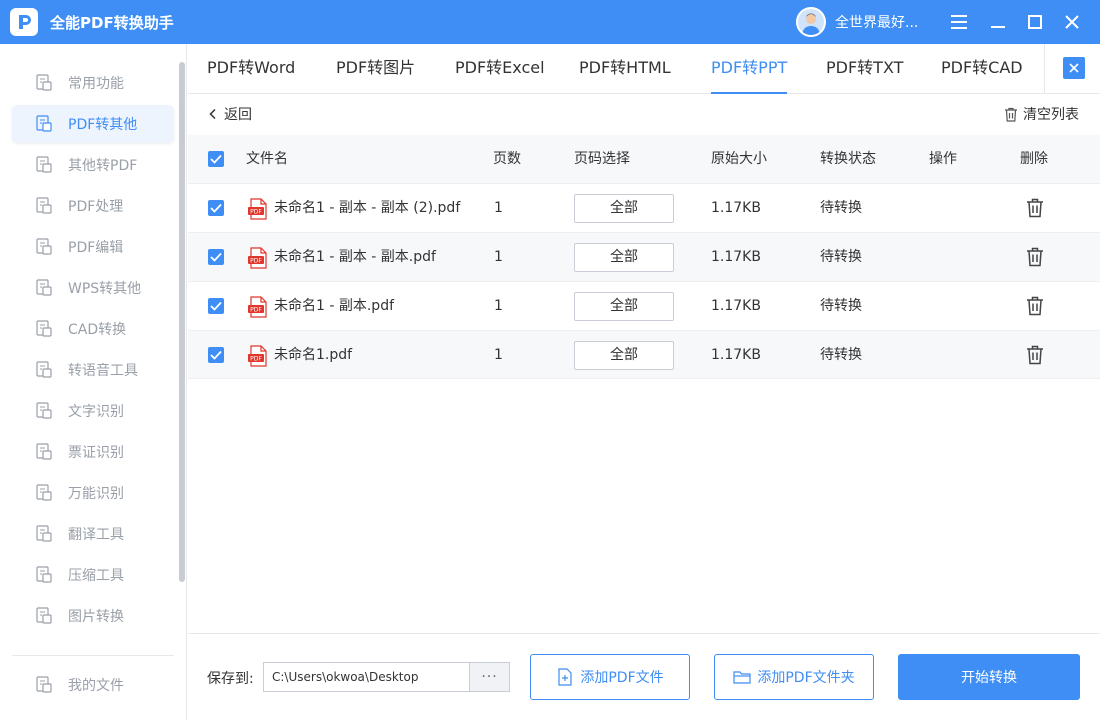 Image resolution: width=1100 pixels, height=720 pixels. Describe the element at coordinates (959, 22) in the screenshot. I see `menu-icon` at that location.